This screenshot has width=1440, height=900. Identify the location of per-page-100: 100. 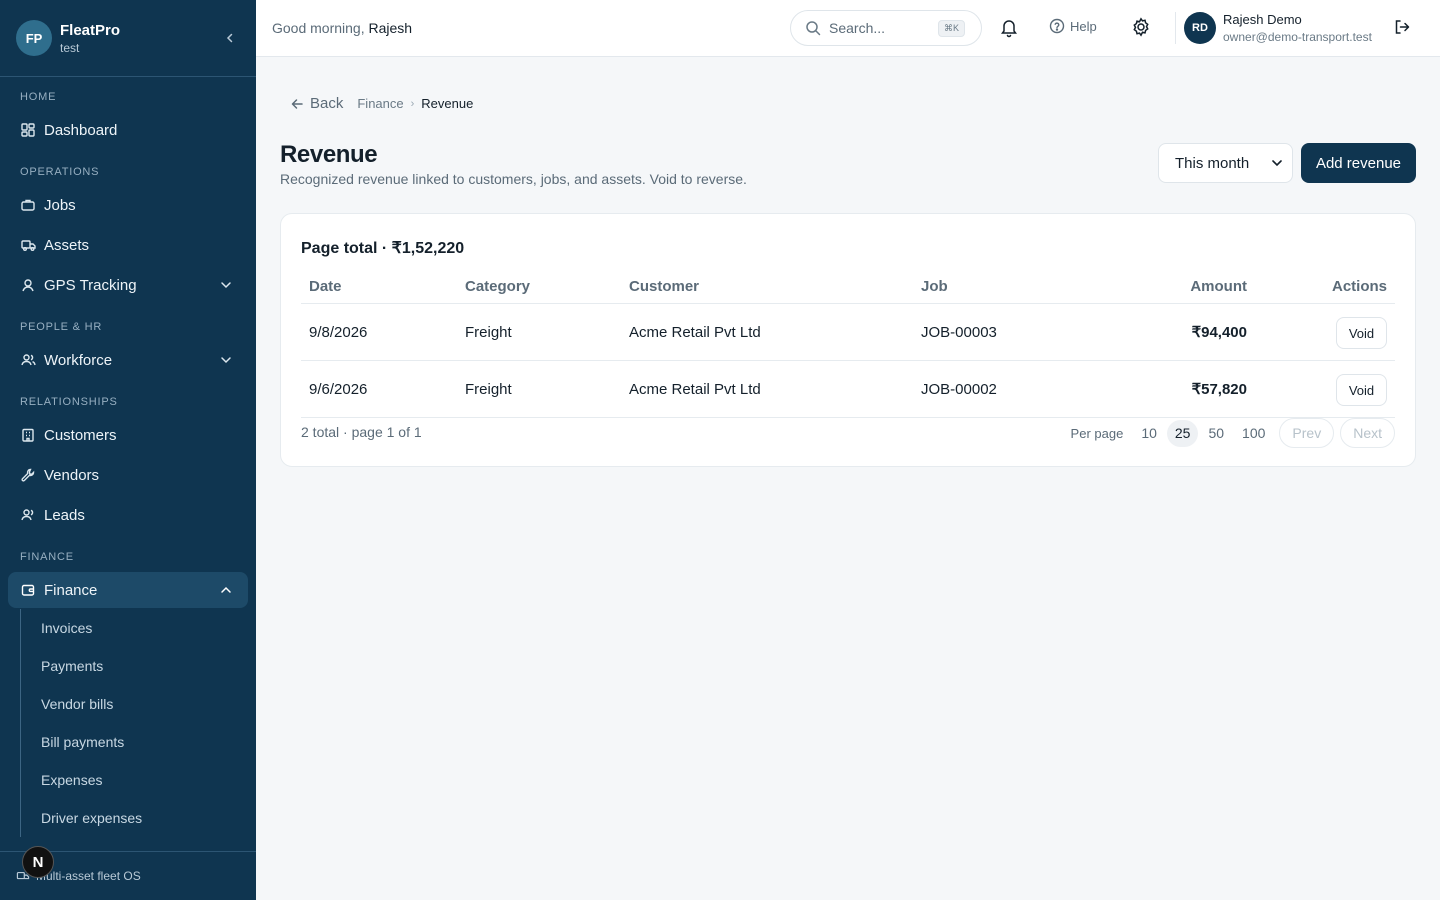
(1253, 433).